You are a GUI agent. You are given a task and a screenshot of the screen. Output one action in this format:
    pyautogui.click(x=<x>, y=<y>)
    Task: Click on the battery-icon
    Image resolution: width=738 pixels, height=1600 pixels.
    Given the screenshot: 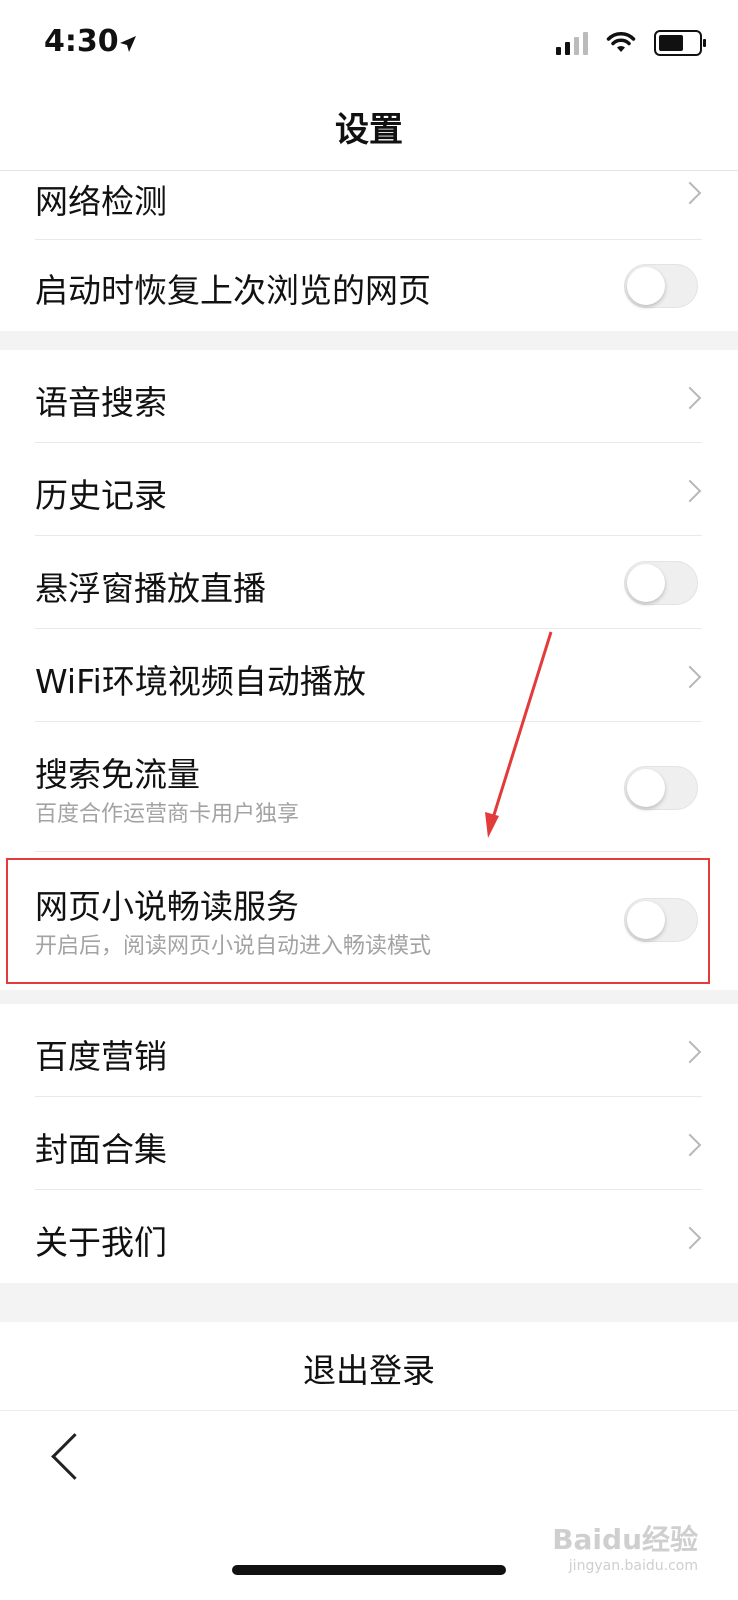 What is the action you would take?
    pyautogui.click(x=680, y=43)
    